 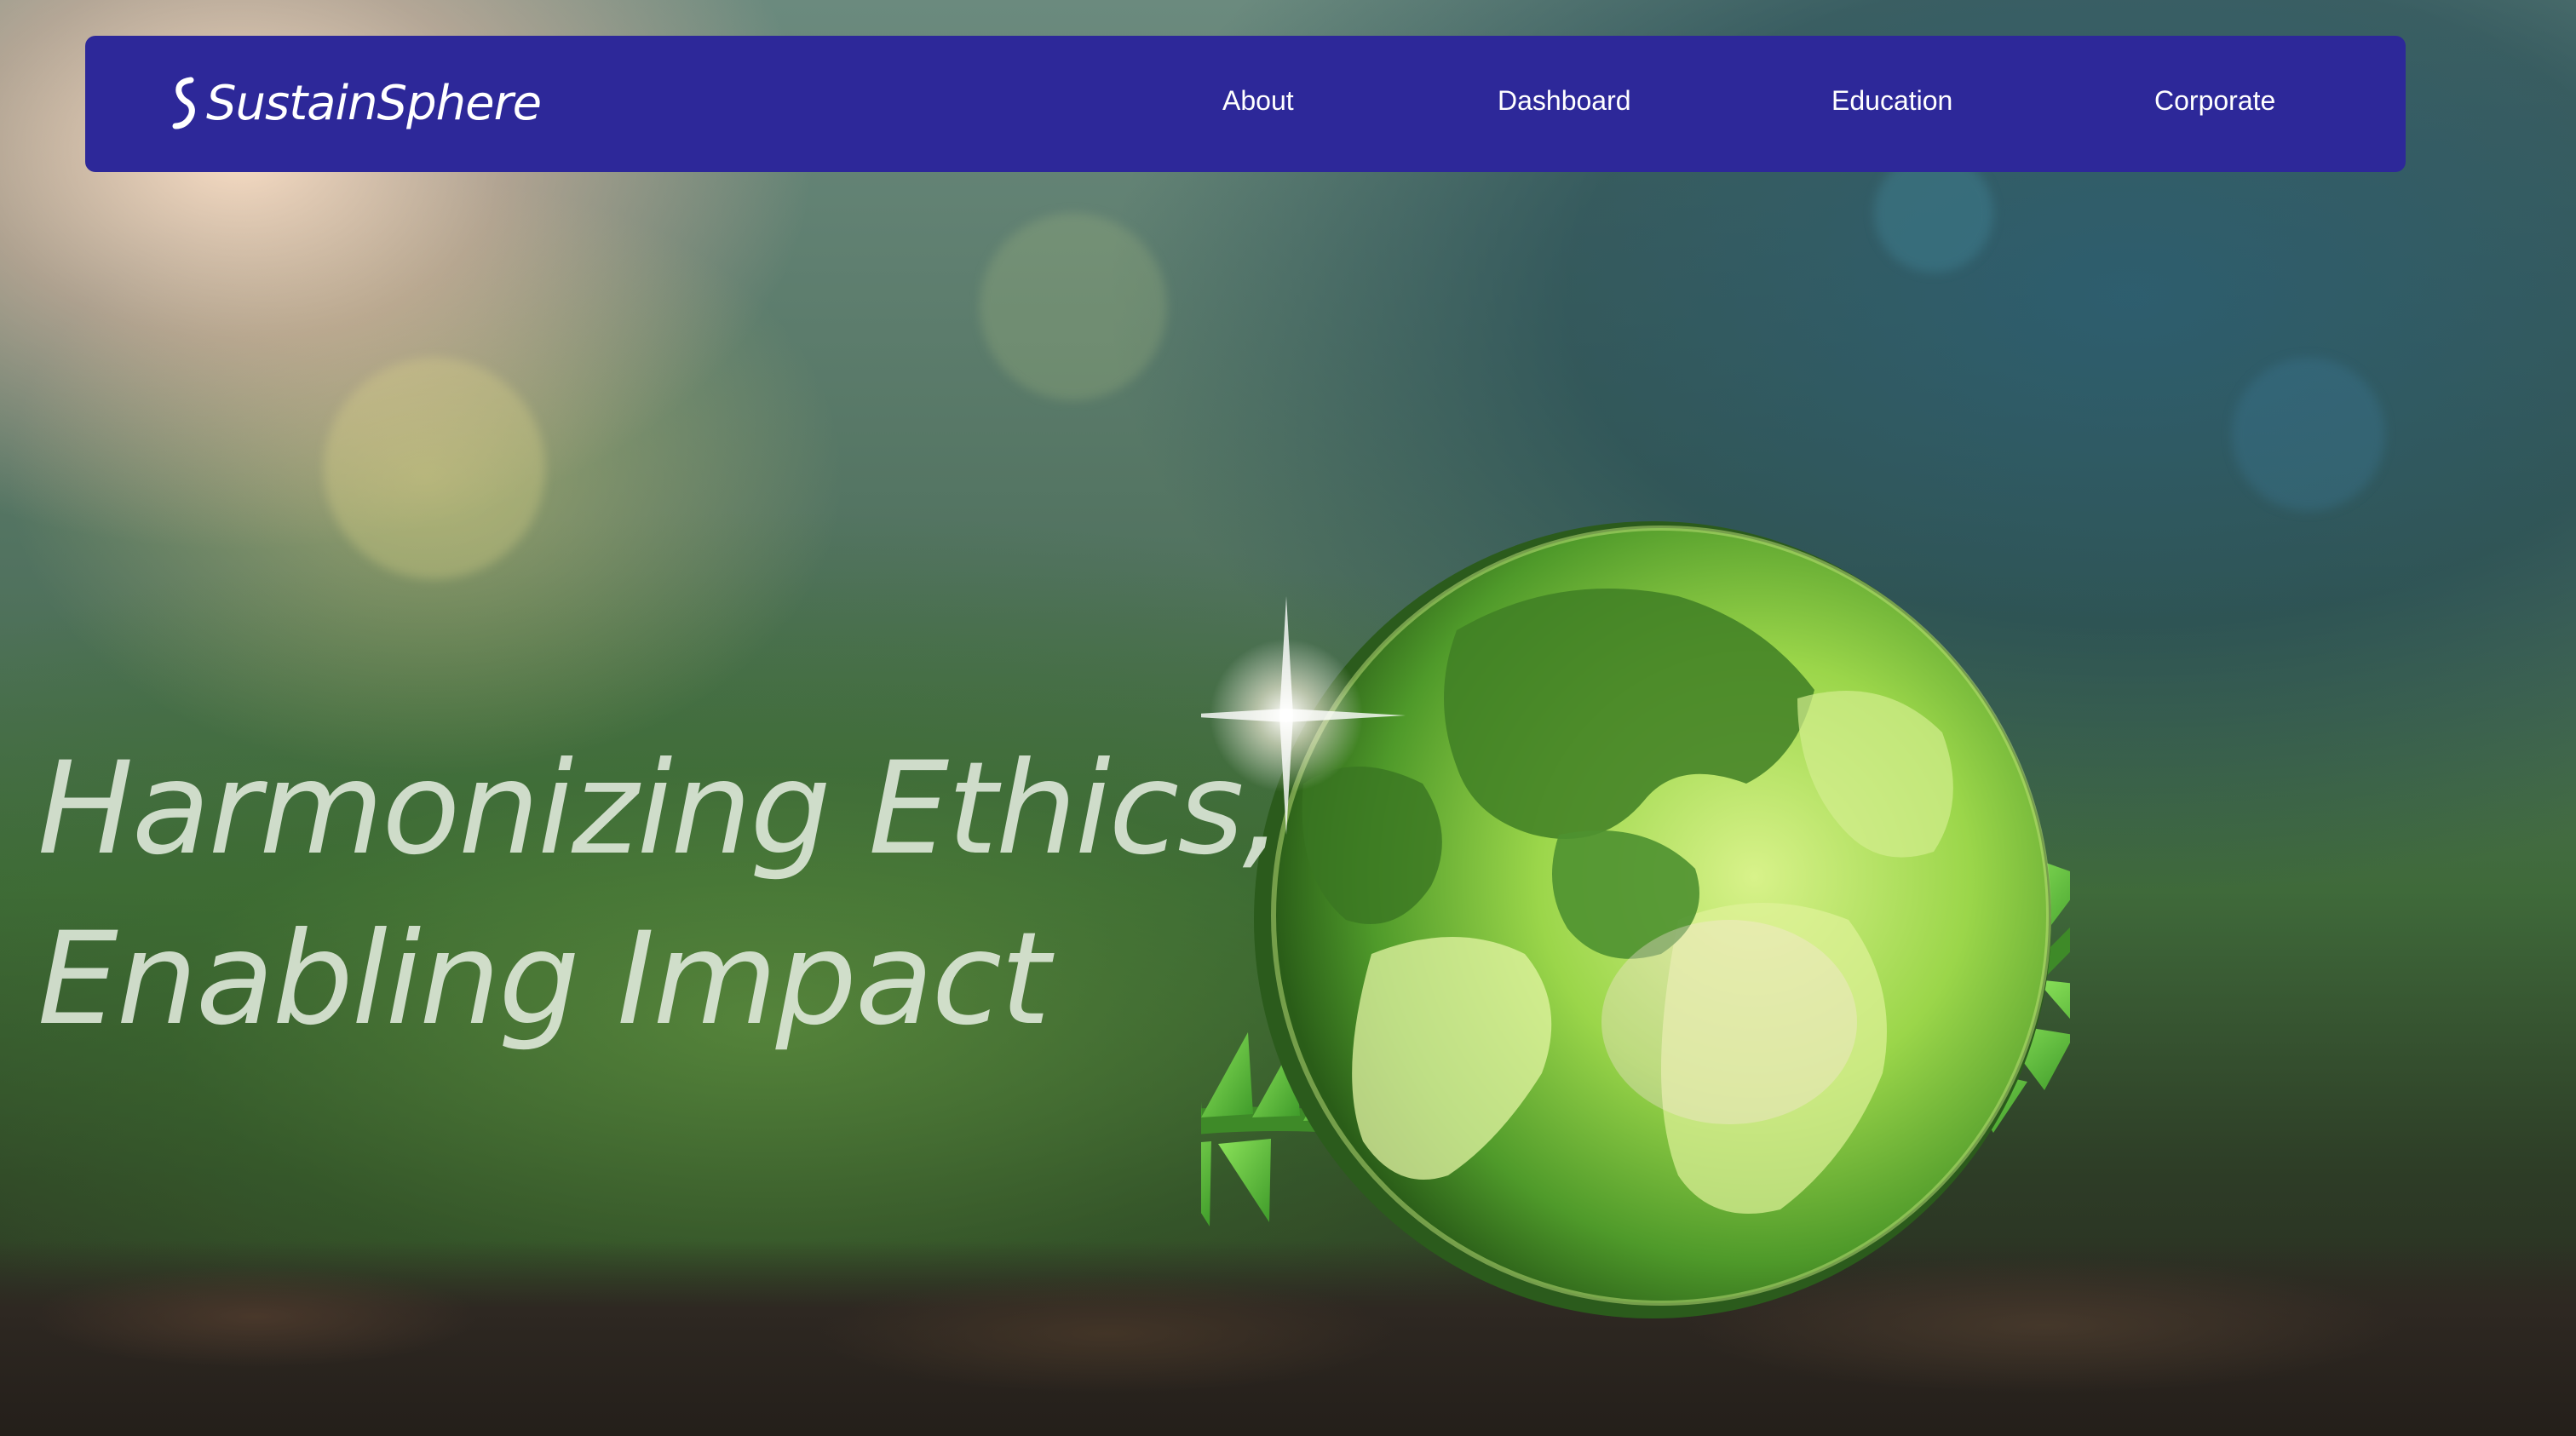 I want to click on brand-name: SustainSphere, so click(x=374, y=103).